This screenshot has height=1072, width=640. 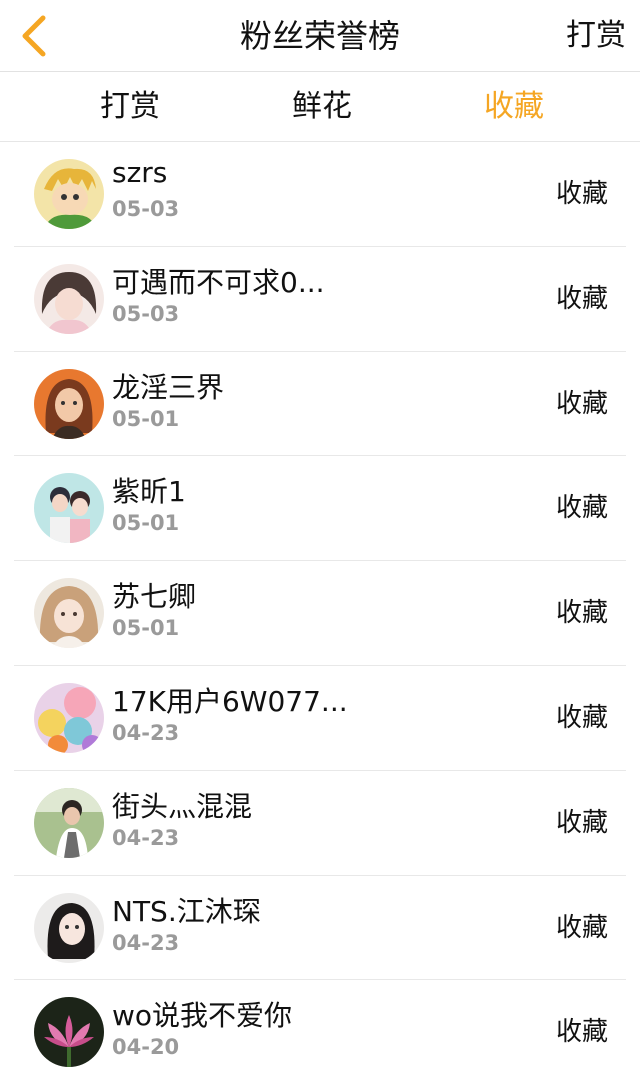 I want to click on tab-bar: 打赏 鲜花 收藏, so click(x=320, y=107).